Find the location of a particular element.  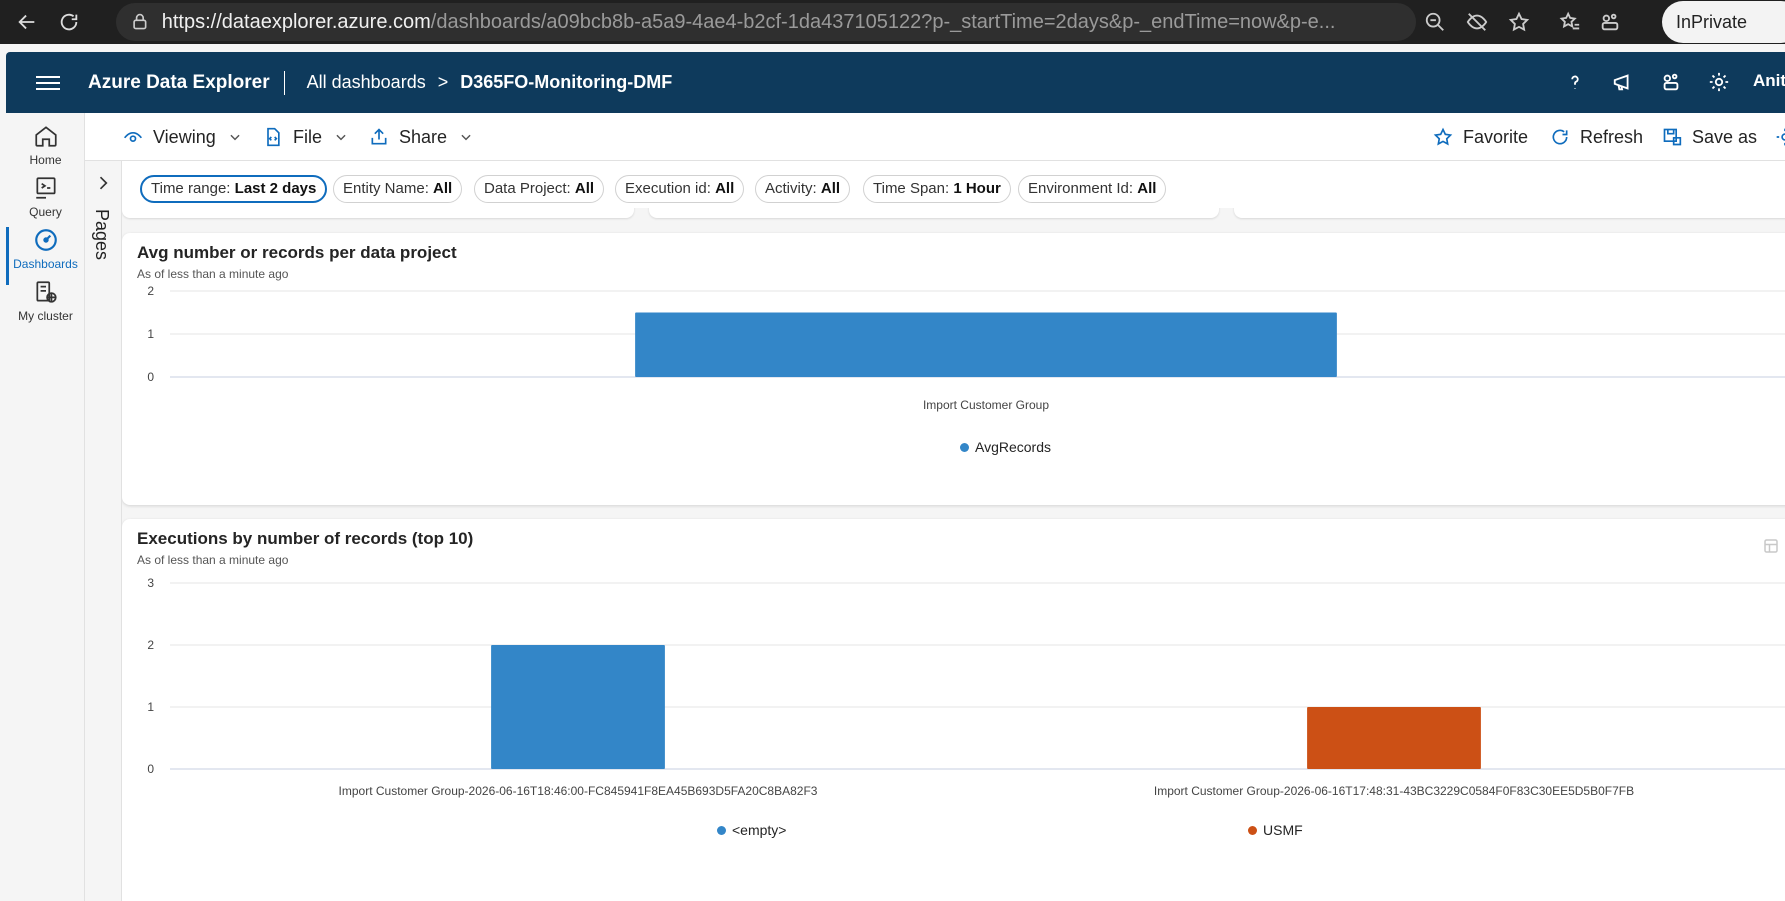

bar-usmf is located at coordinates (1394, 738).